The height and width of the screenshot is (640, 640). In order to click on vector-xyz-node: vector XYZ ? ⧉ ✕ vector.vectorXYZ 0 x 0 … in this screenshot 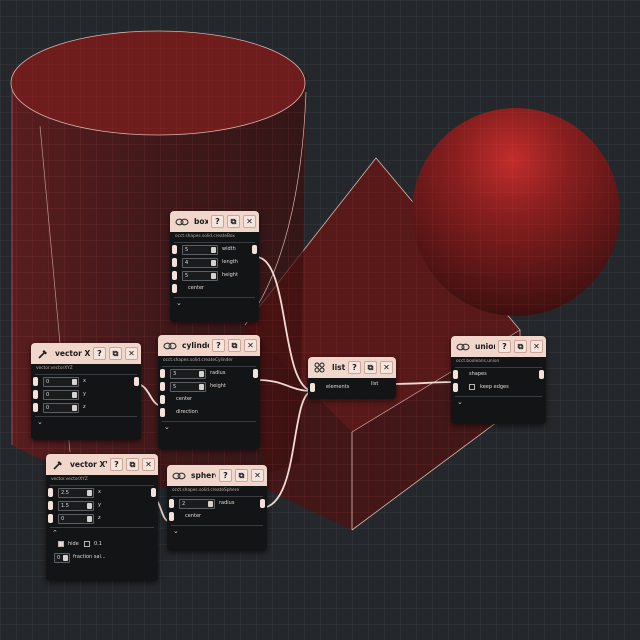, I will do `click(86, 391)`.